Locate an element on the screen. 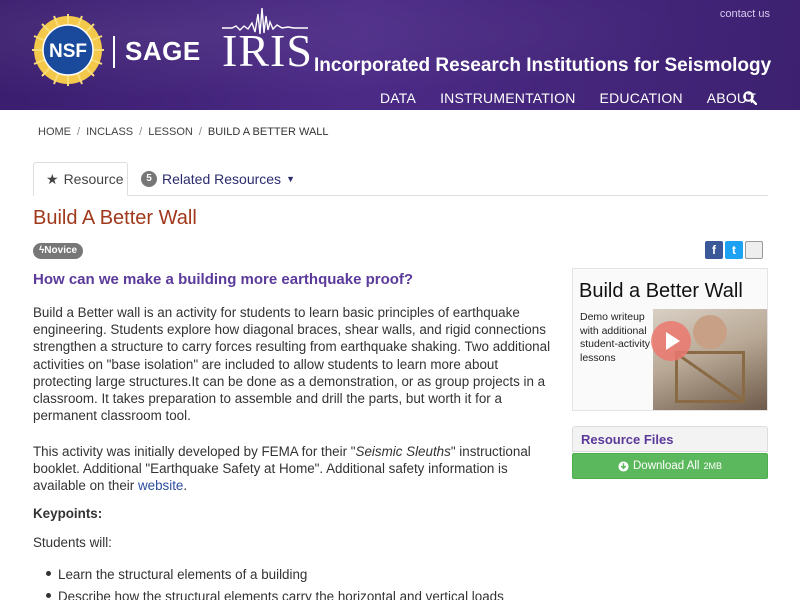 The image size is (800, 600). play-icon is located at coordinates (671, 341).